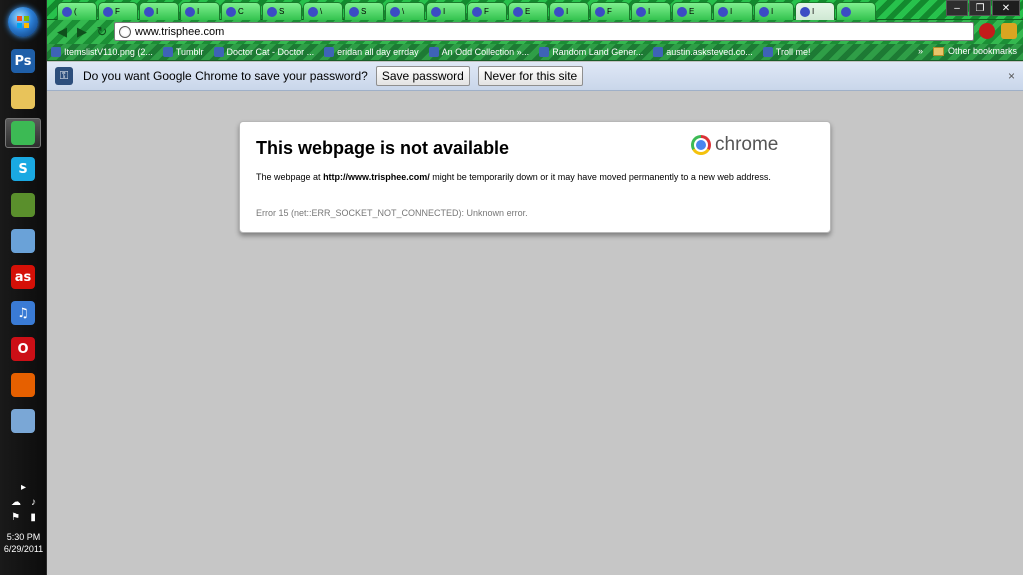  Describe the element at coordinates (734, 145) in the screenshot. I see `chrome-logo: chrome` at that location.